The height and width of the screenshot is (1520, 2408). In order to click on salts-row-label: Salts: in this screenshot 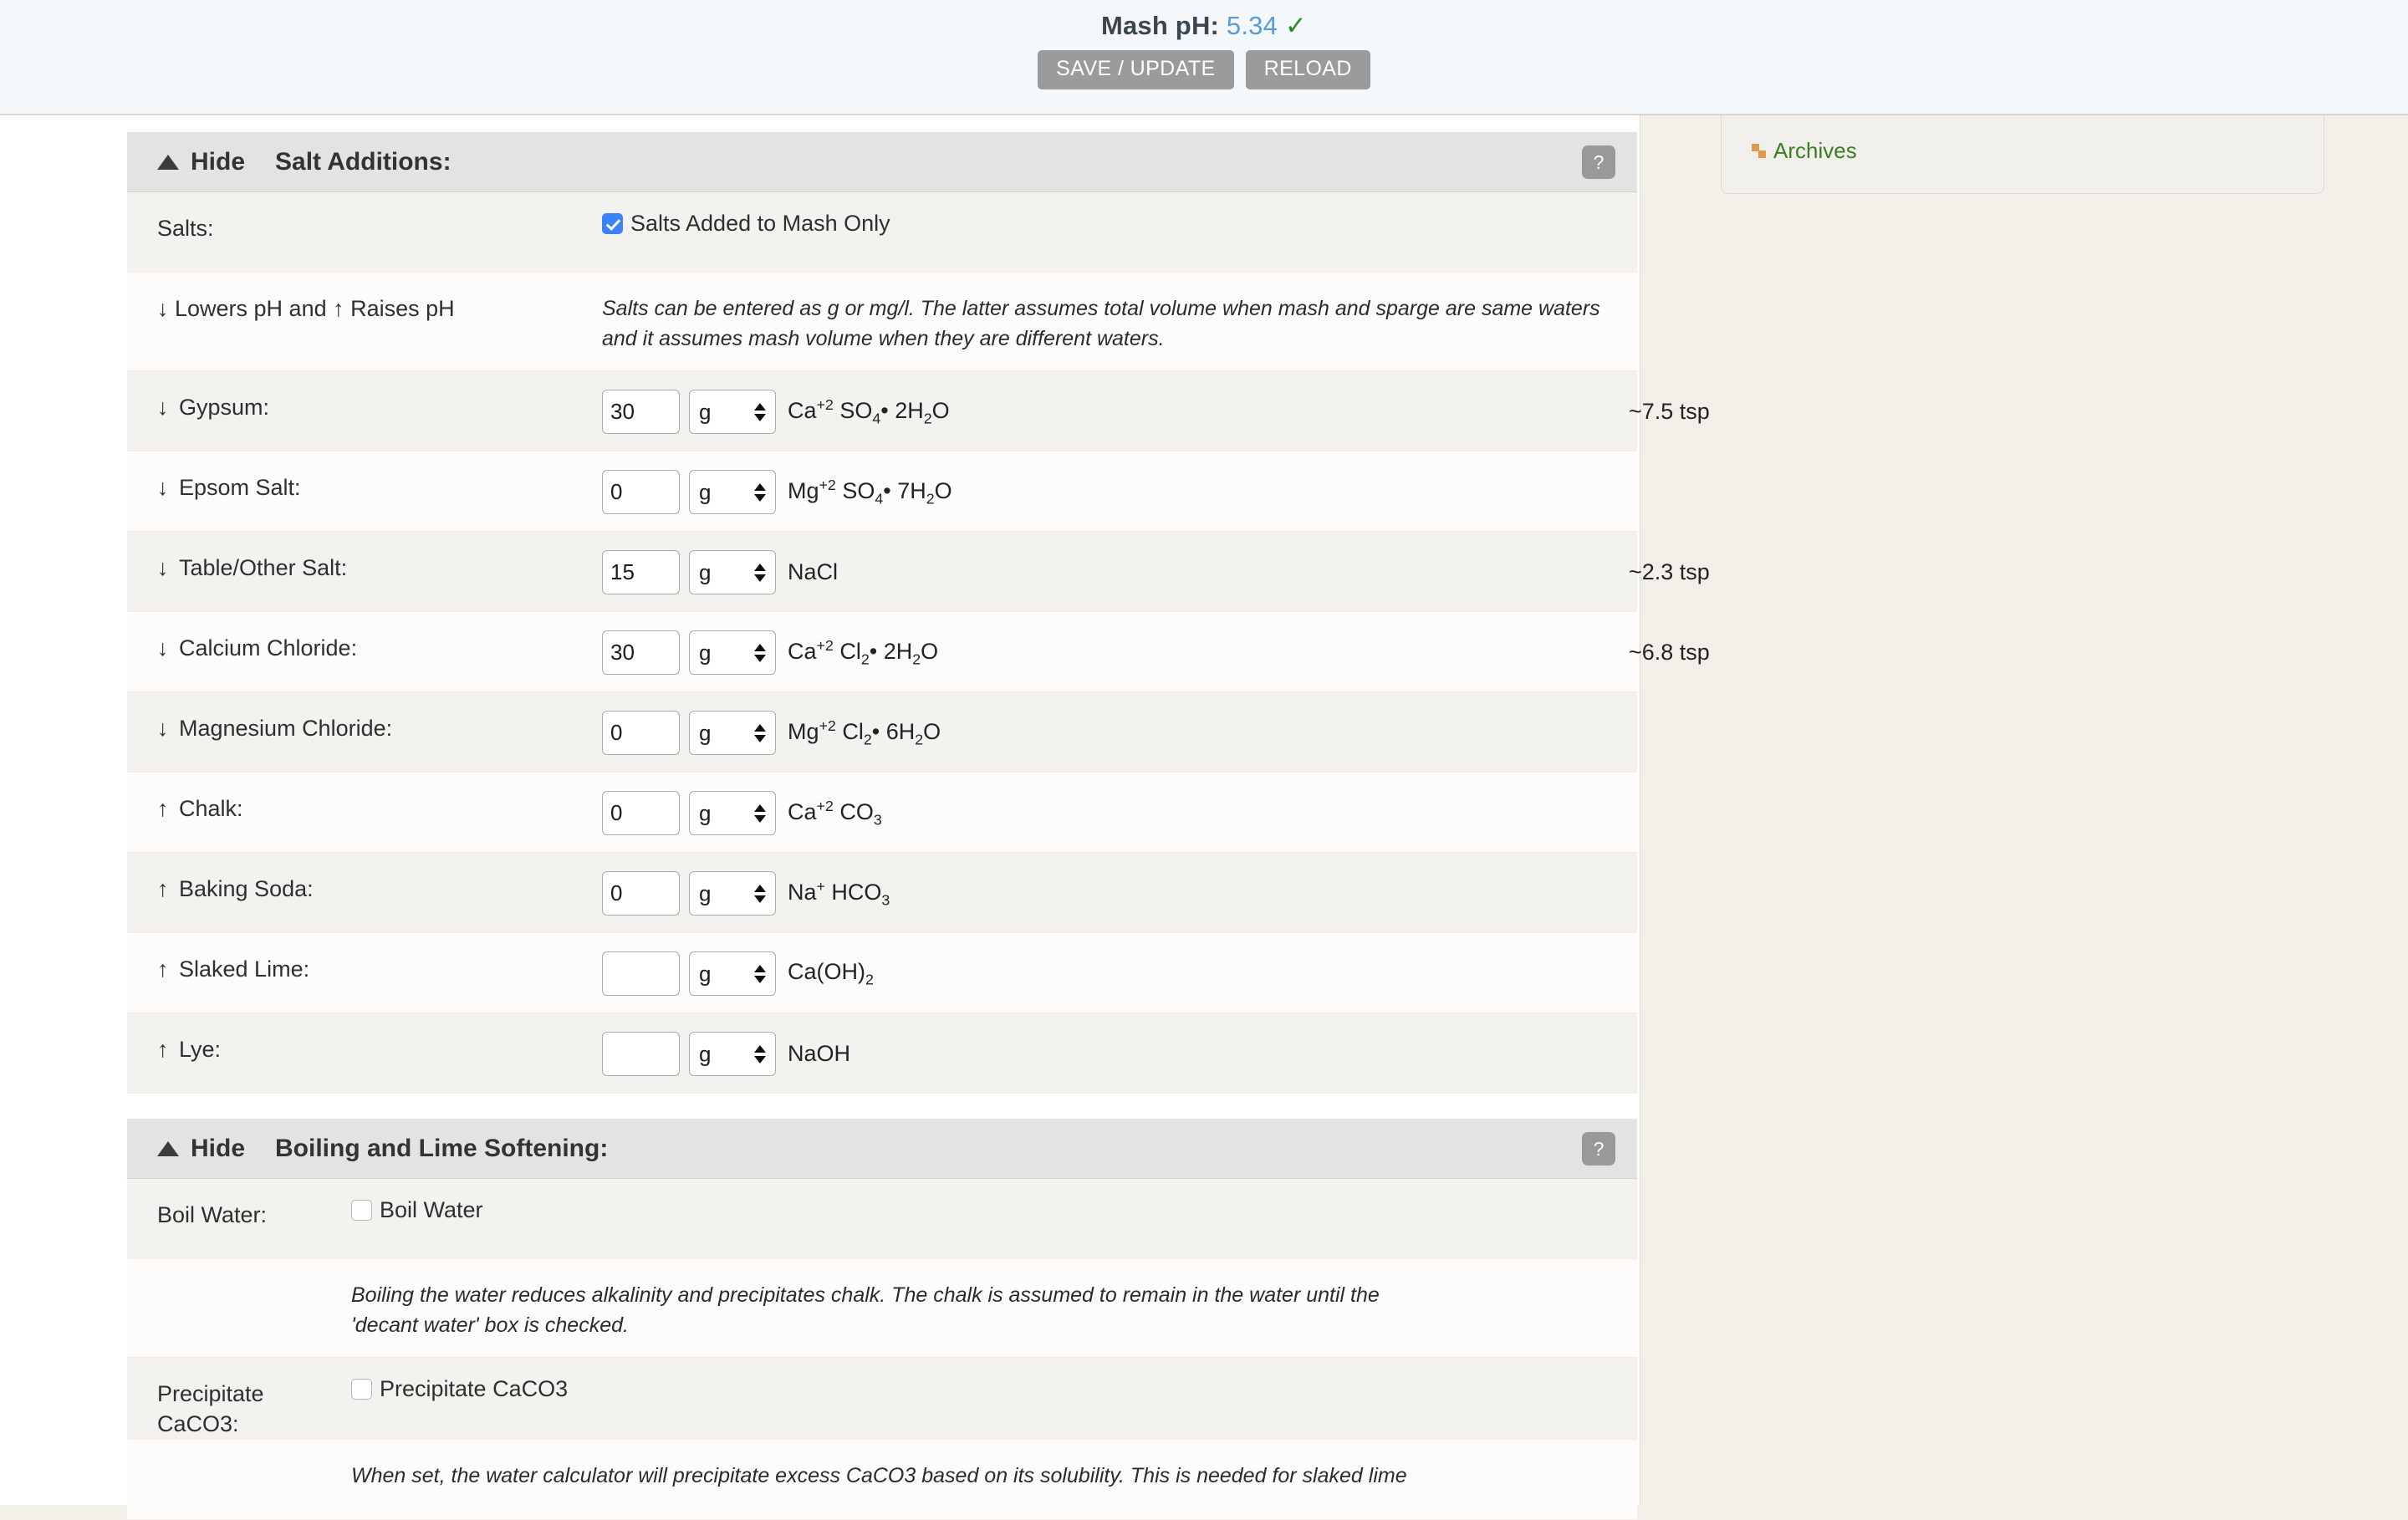, I will do `click(185, 229)`.